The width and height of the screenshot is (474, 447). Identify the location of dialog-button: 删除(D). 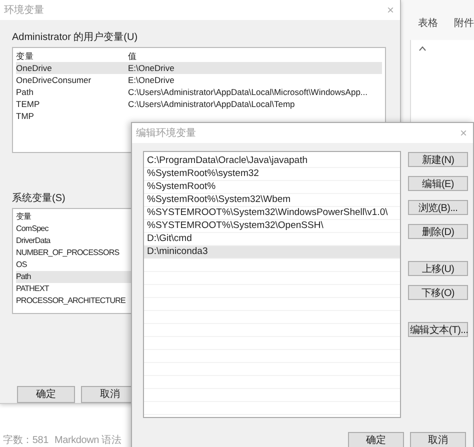
(438, 231).